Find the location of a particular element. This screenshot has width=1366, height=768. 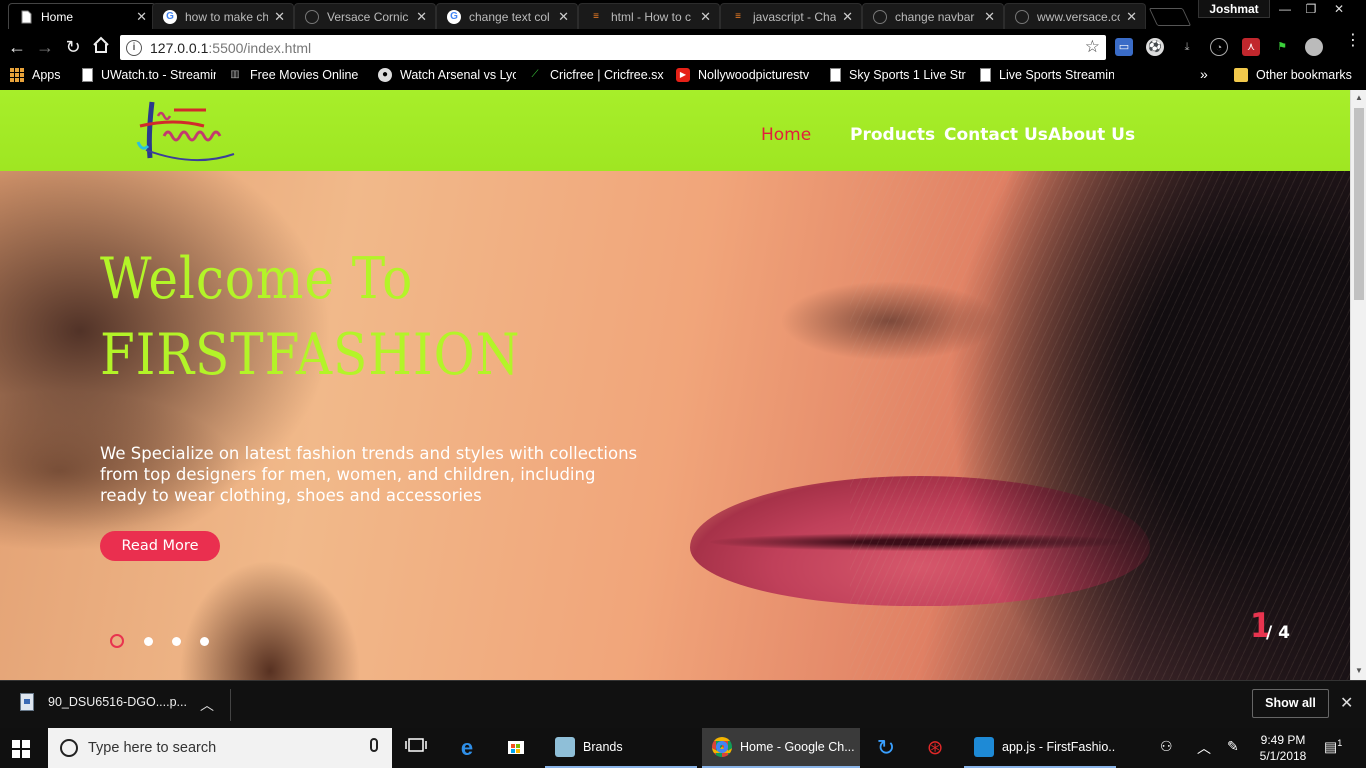

home-icon is located at coordinates (101, 47).